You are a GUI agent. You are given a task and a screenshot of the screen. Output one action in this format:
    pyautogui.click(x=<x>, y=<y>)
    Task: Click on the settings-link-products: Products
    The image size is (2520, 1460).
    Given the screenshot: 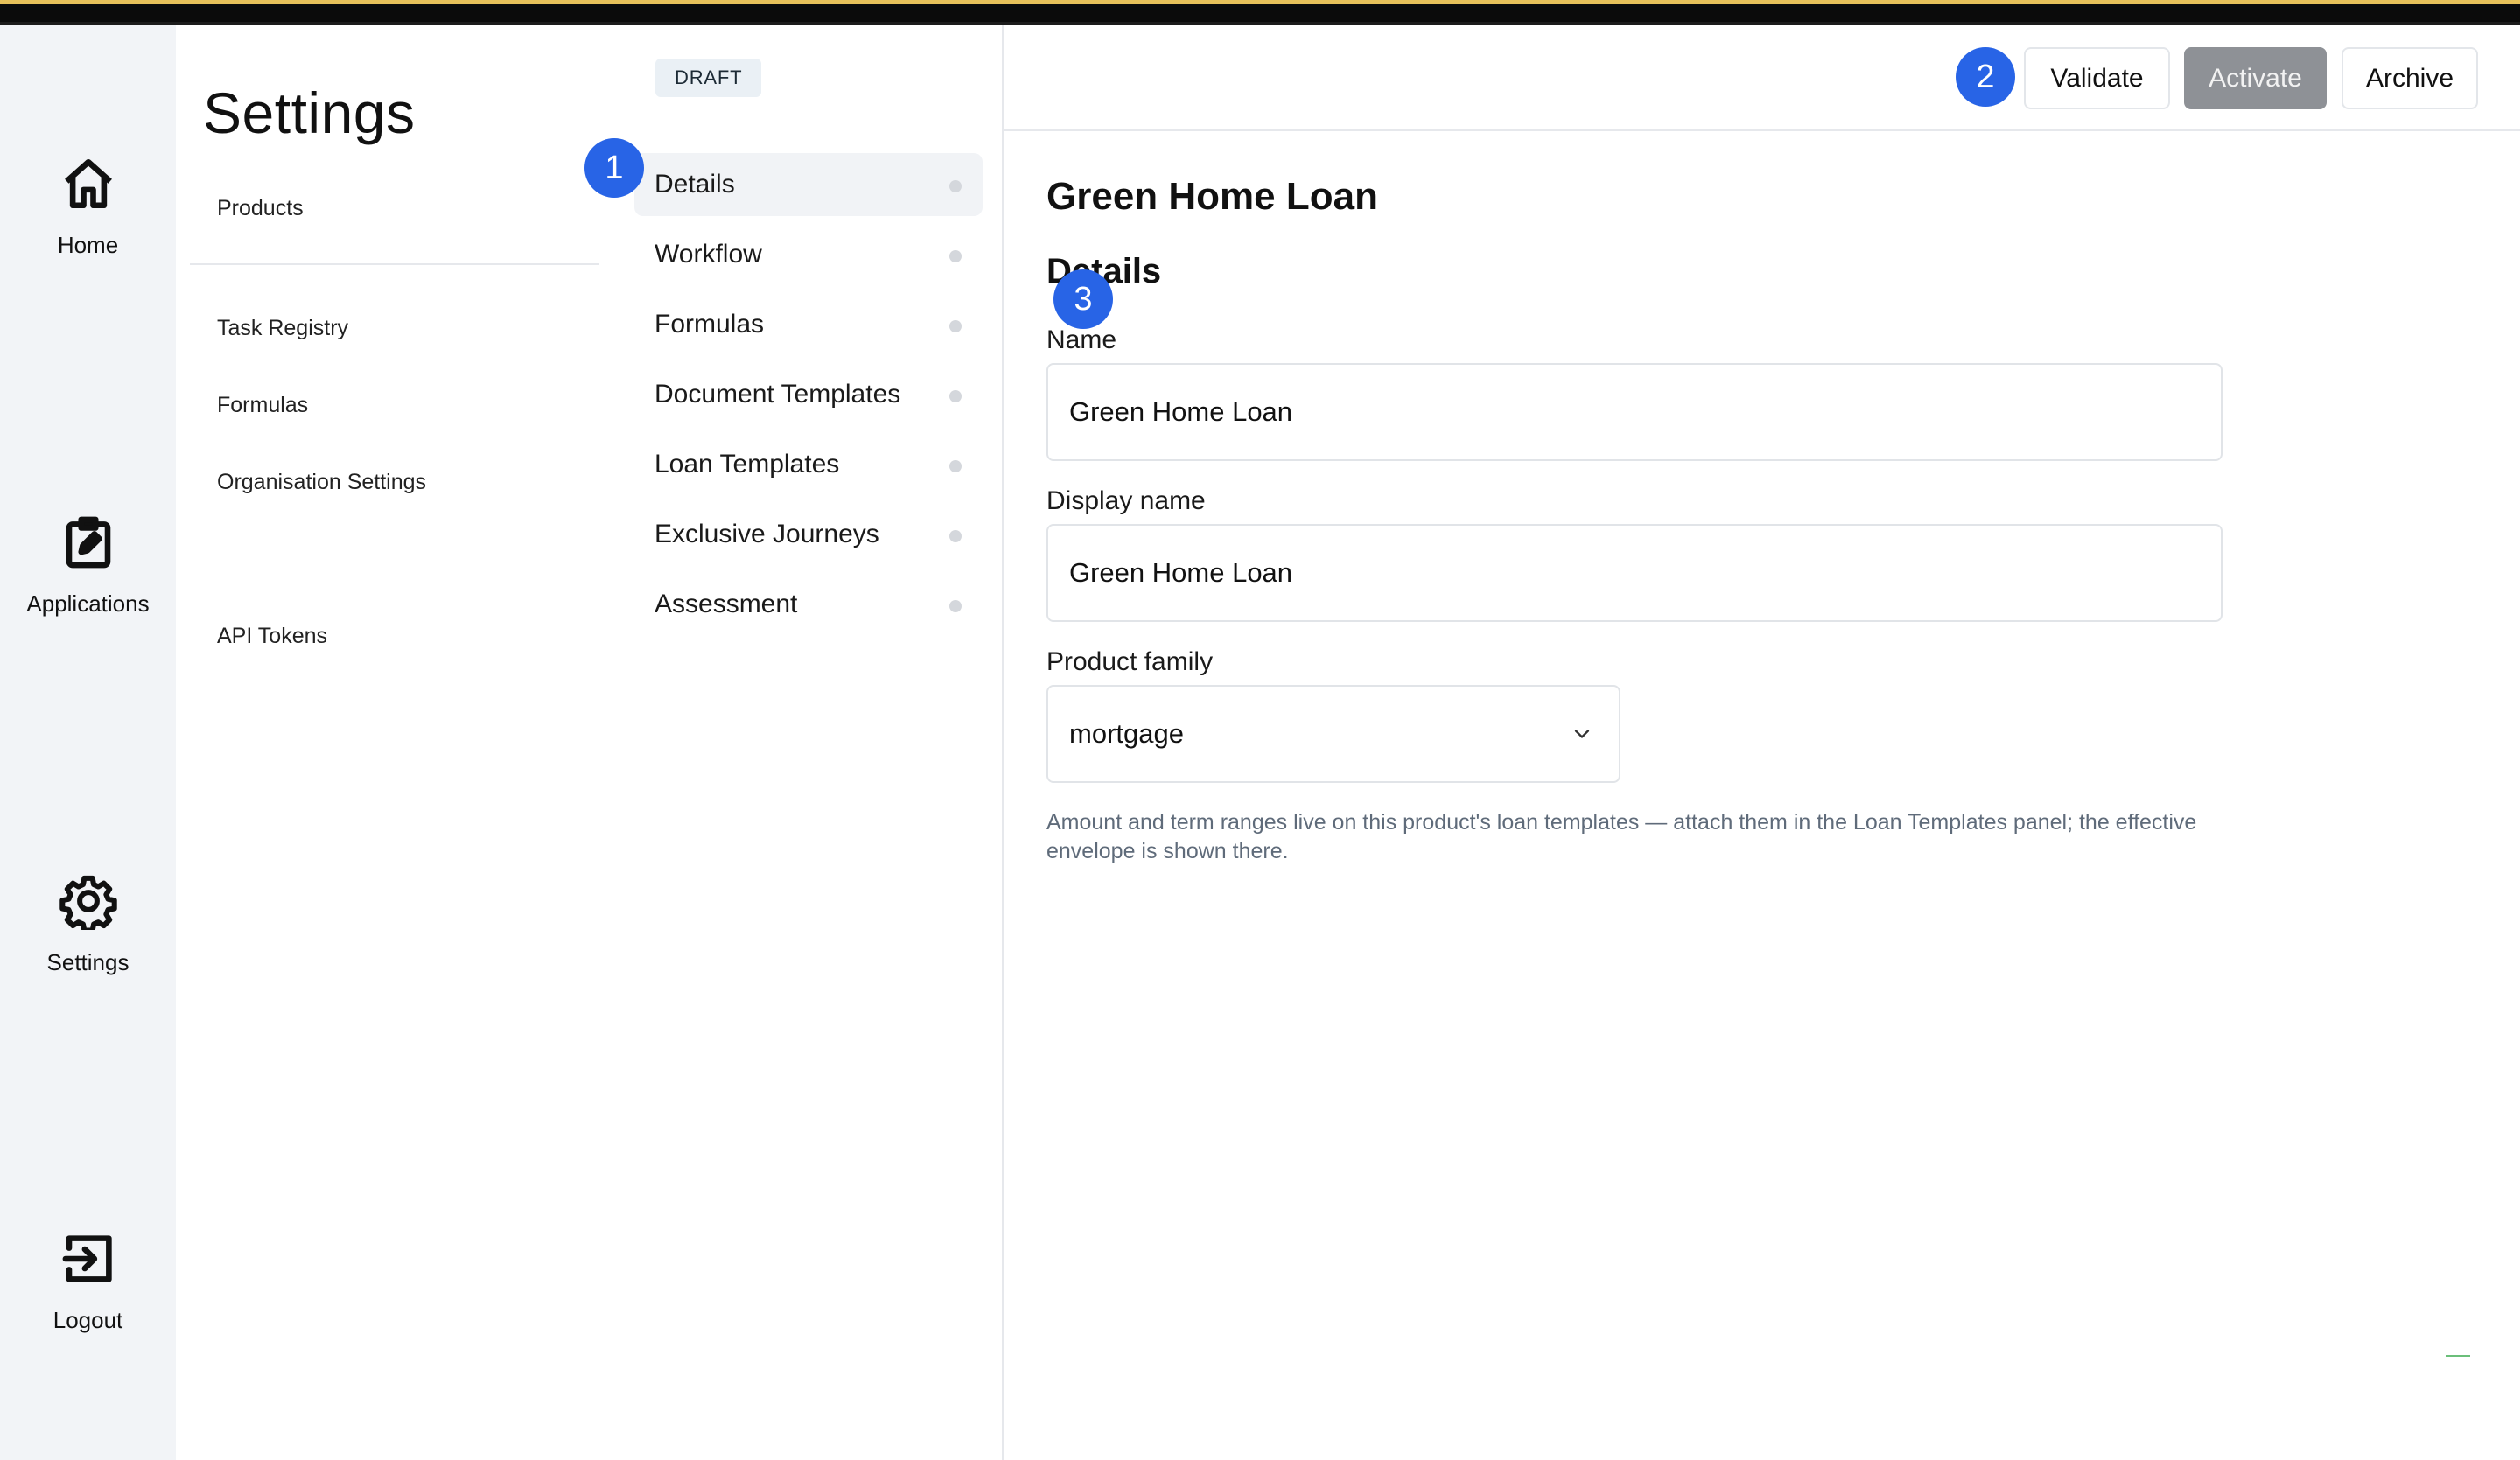 What is the action you would take?
    pyautogui.click(x=260, y=208)
    